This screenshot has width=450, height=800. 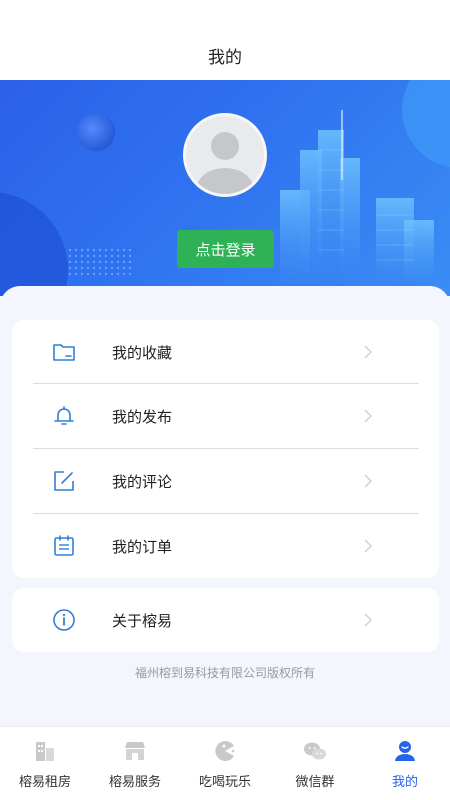 I want to click on menu-item-label: 我的评论, so click(x=142, y=481).